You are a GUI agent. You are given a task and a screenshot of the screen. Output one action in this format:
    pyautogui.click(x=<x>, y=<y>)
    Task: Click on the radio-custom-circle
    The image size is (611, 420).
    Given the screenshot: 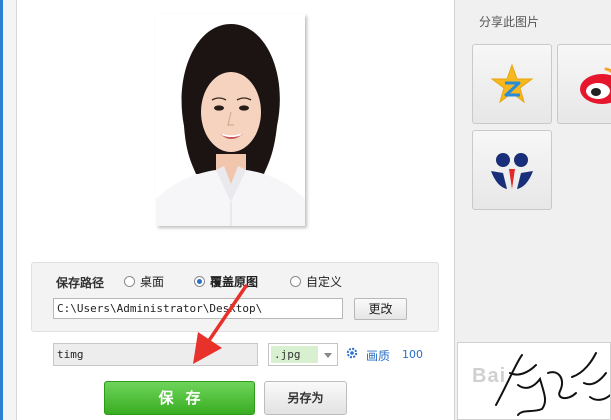 What is the action you would take?
    pyautogui.click(x=295, y=281)
    